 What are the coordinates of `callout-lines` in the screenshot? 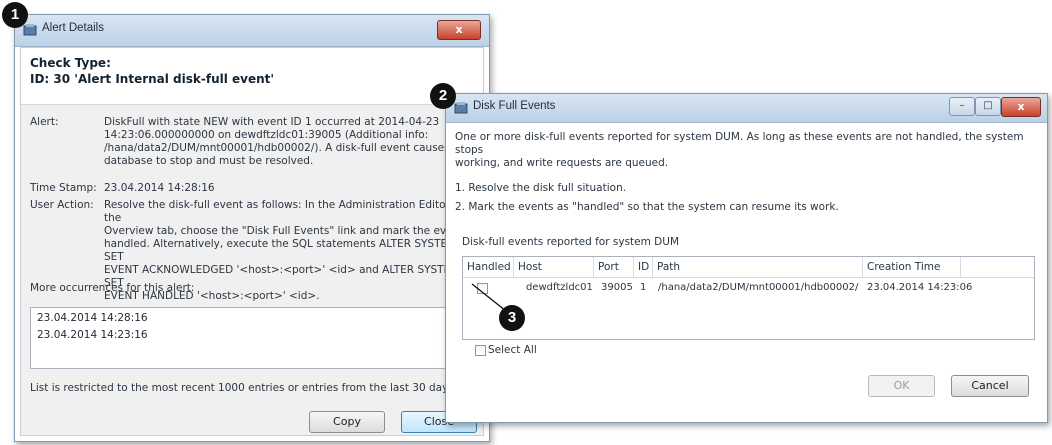 It's located at (489, 297).